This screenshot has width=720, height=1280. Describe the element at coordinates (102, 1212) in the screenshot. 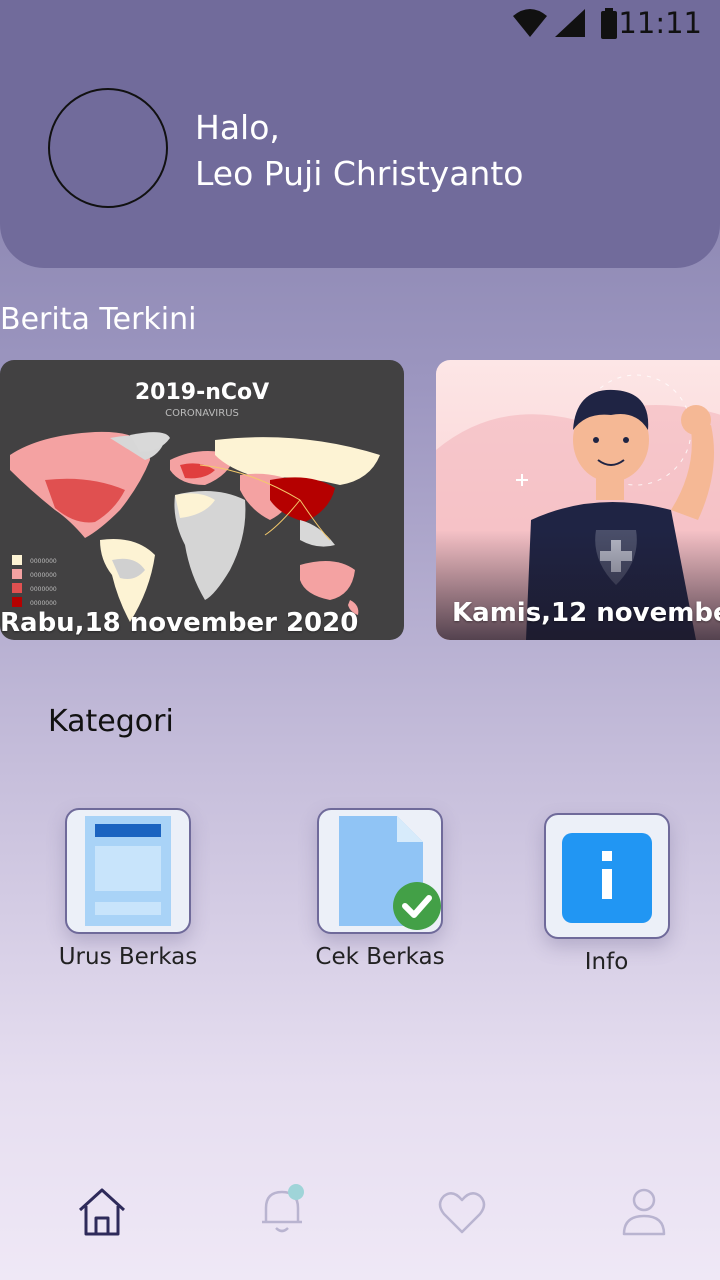

I see `home-icon` at that location.